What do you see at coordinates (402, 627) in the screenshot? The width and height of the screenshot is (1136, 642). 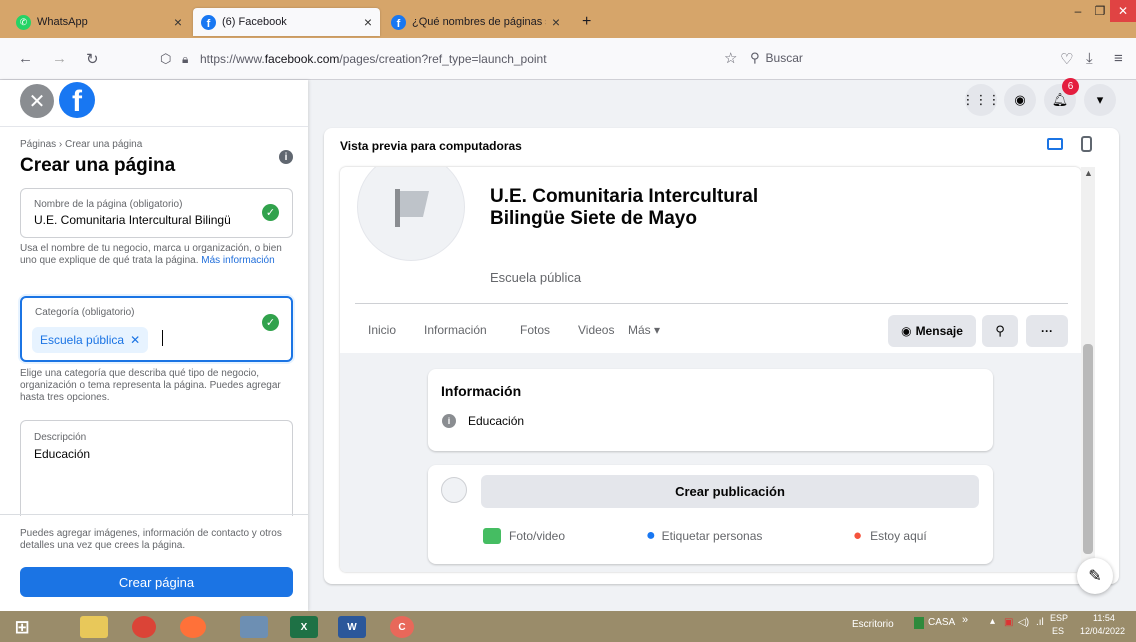 I see `app-icon: C` at bounding box center [402, 627].